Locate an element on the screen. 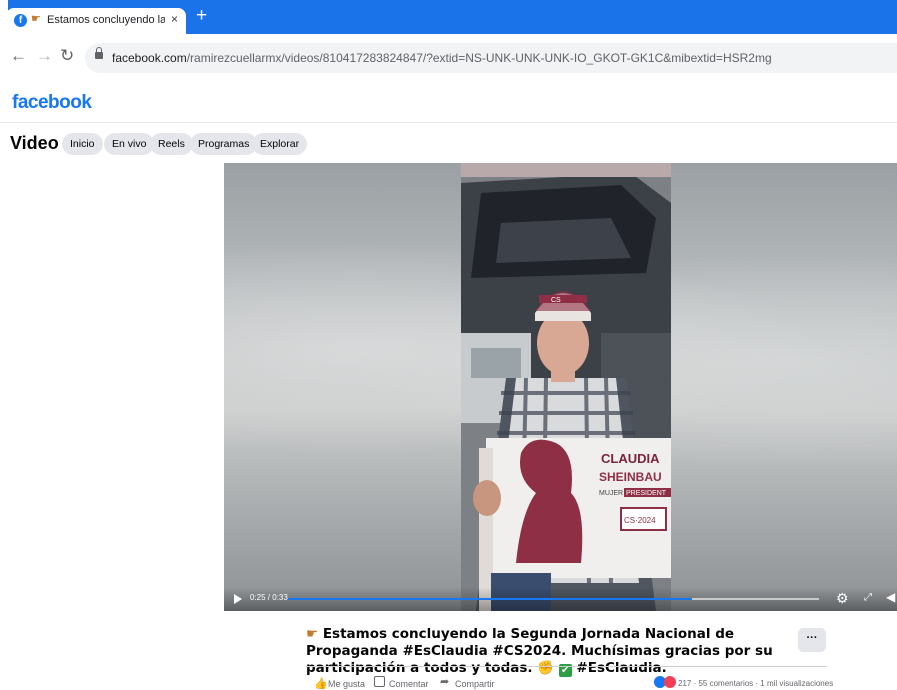  svg-text: CS·2024 is located at coordinates (640, 520).